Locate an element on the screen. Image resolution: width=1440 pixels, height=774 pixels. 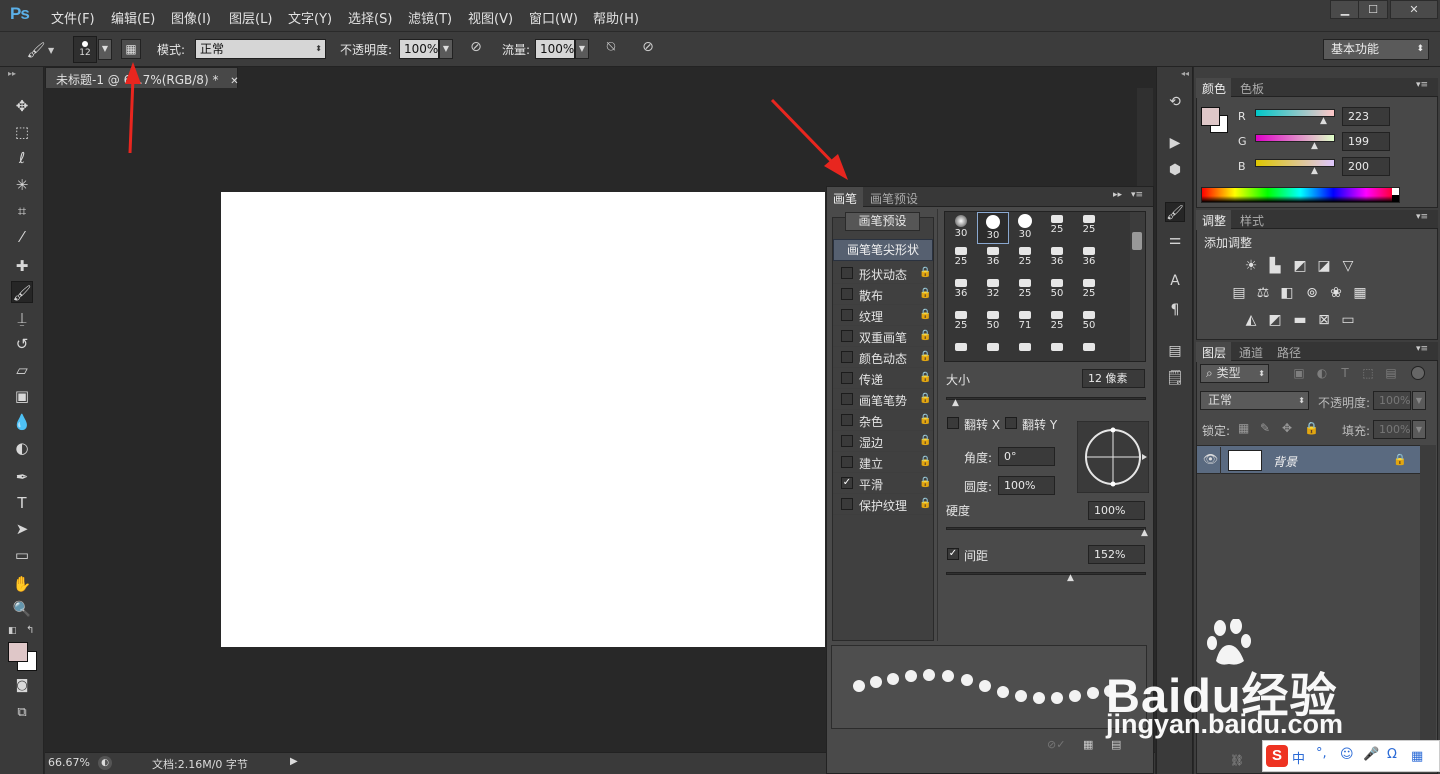
screen-mode-icon: ⧉ is located at coordinates (22, 713).